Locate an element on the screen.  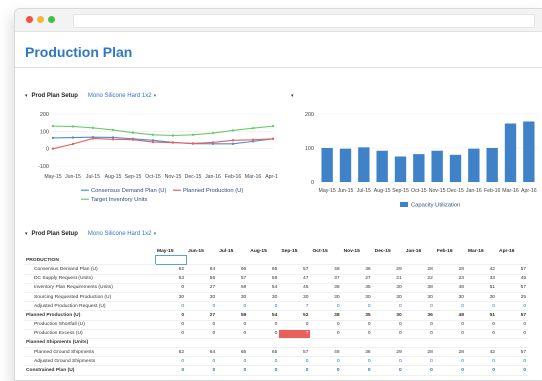
table-cell: 23 is located at coordinates (450, 279).